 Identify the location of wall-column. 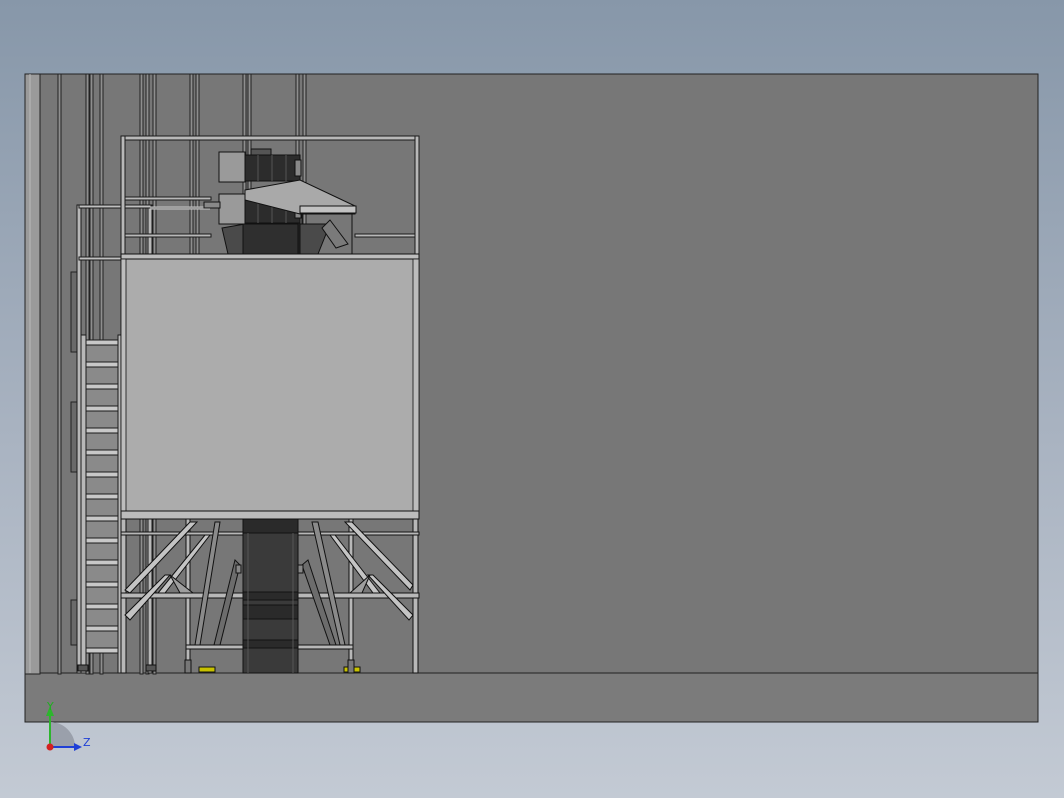
(32, 374).